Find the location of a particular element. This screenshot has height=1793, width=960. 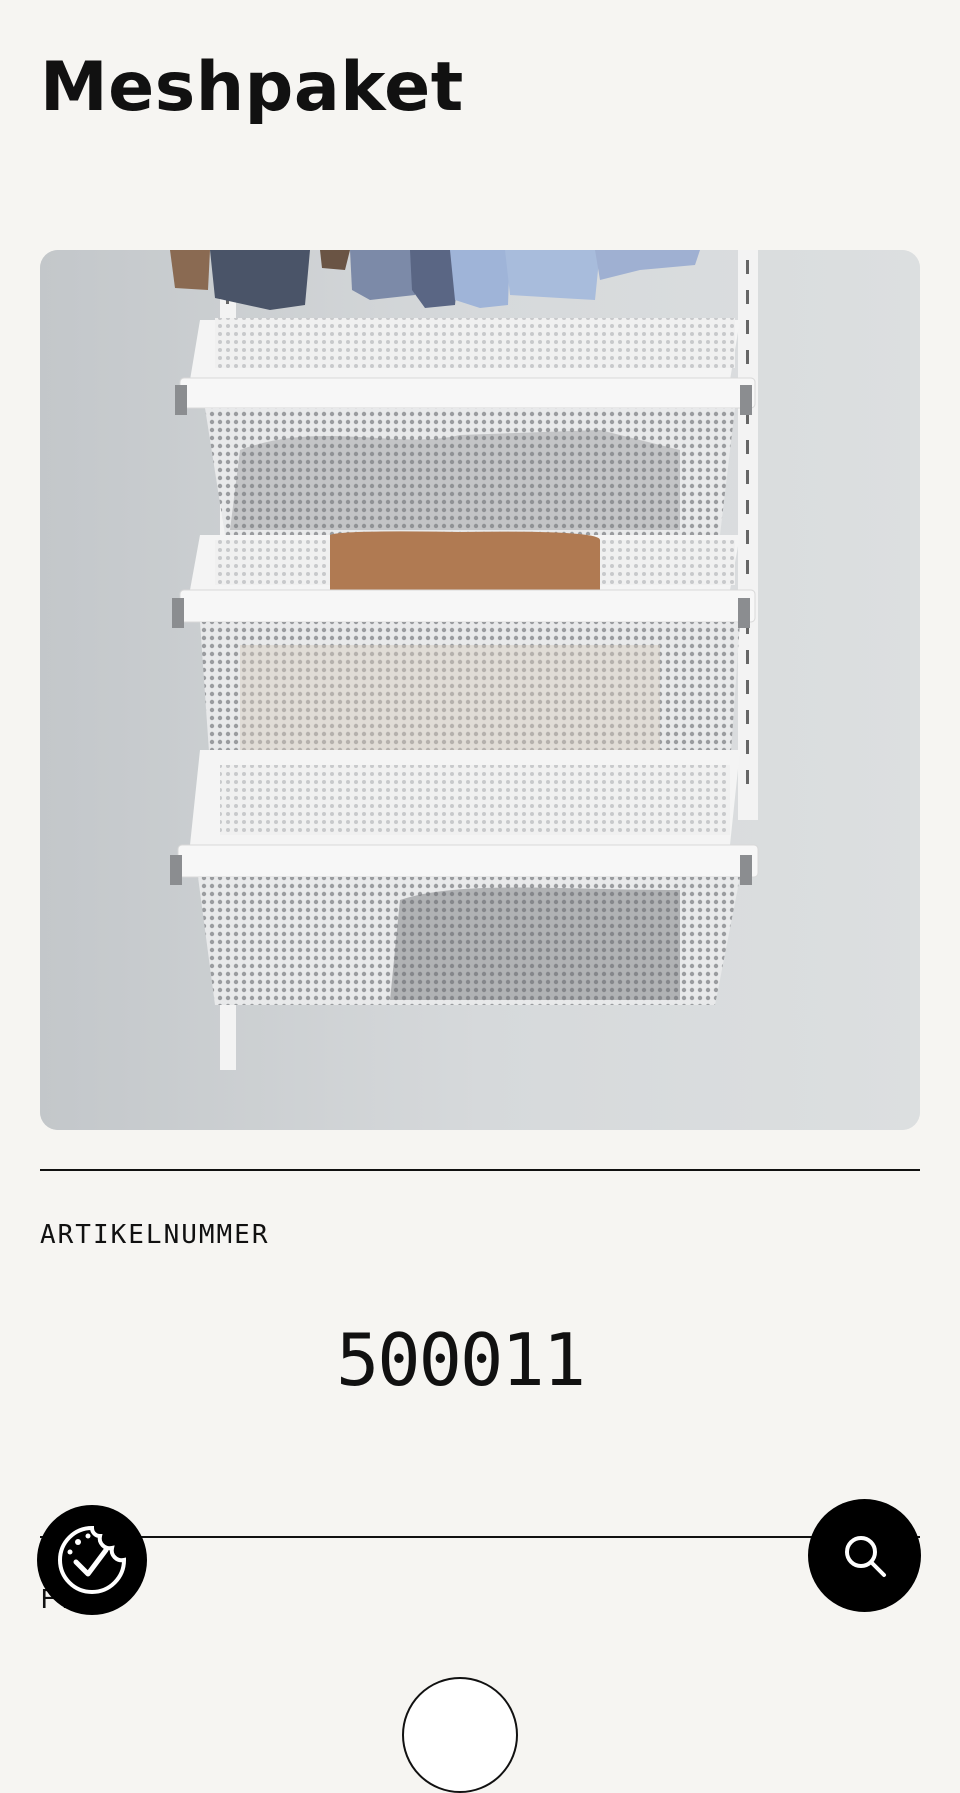

cookie-check-icon is located at coordinates (92, 1559).